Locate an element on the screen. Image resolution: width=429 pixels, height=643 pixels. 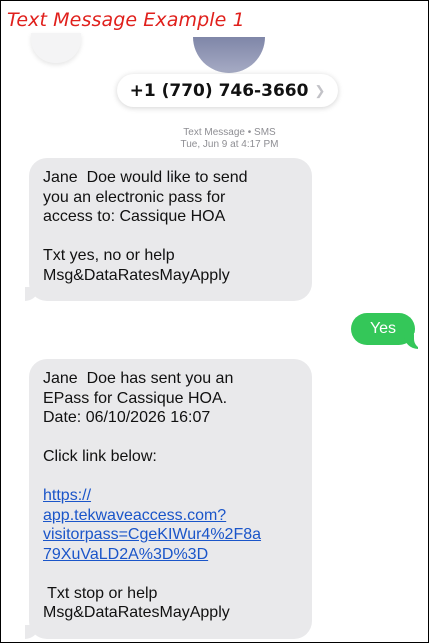
message-line: Txt yes, no or help is located at coordinates (109, 255).